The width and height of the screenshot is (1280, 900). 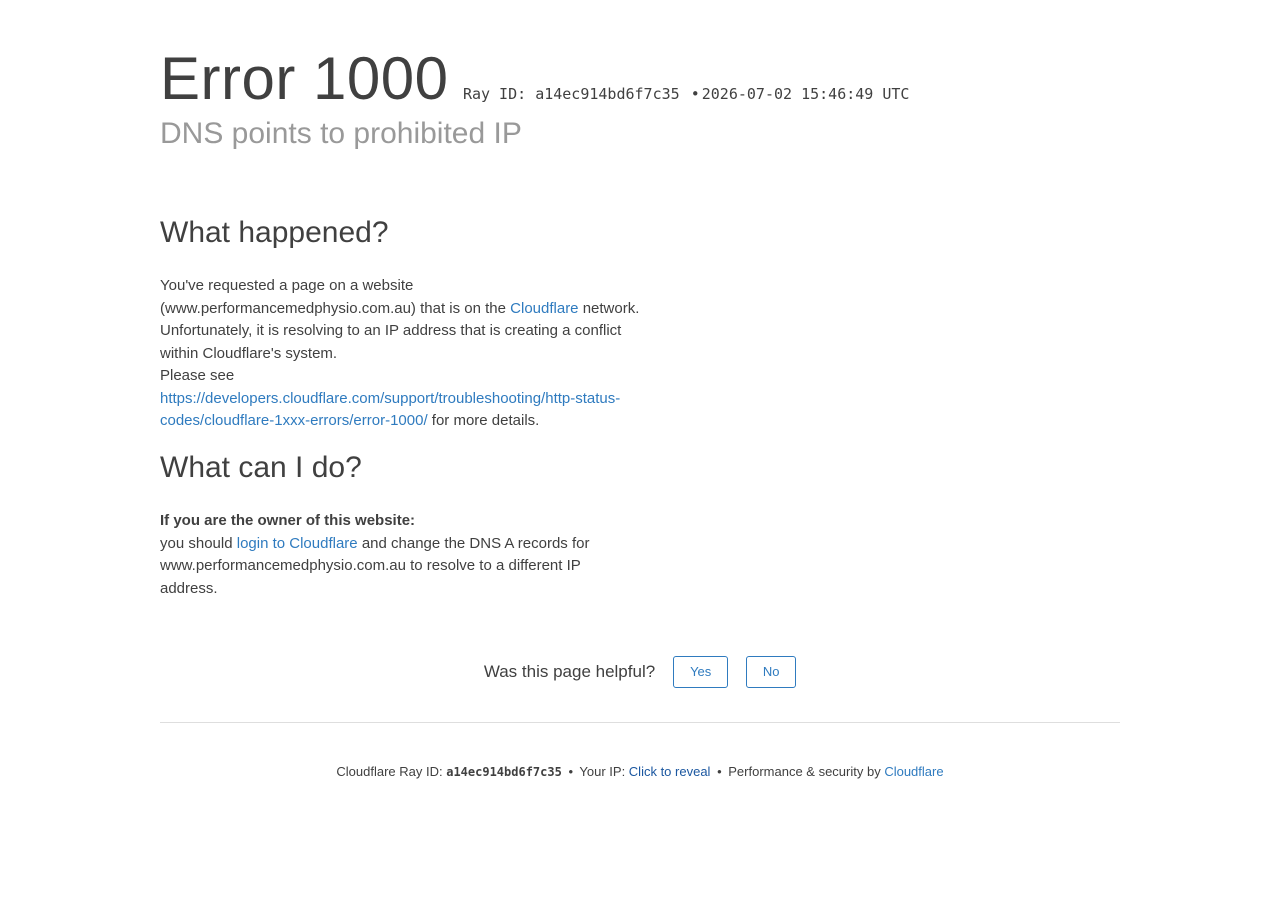 I want to click on more-details-text: for more details., so click(x=483, y=420).